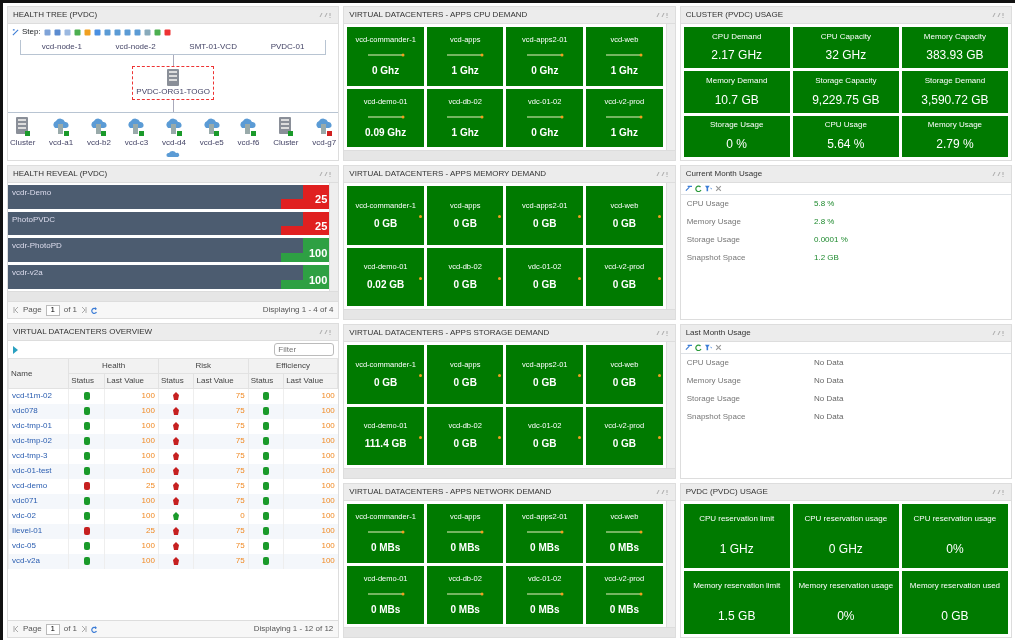  What do you see at coordinates (955, 100) in the screenshot?
I see `stat-value: 3,590.72 GB` at bounding box center [955, 100].